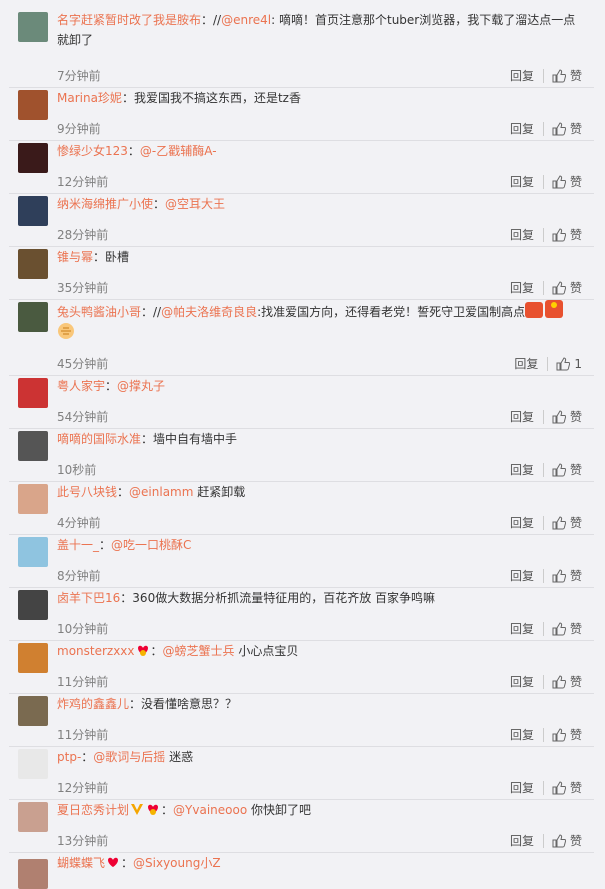 The height and width of the screenshot is (889, 605). Describe the element at coordinates (75, 257) in the screenshot. I see `comment-username: 锥与幂` at that location.